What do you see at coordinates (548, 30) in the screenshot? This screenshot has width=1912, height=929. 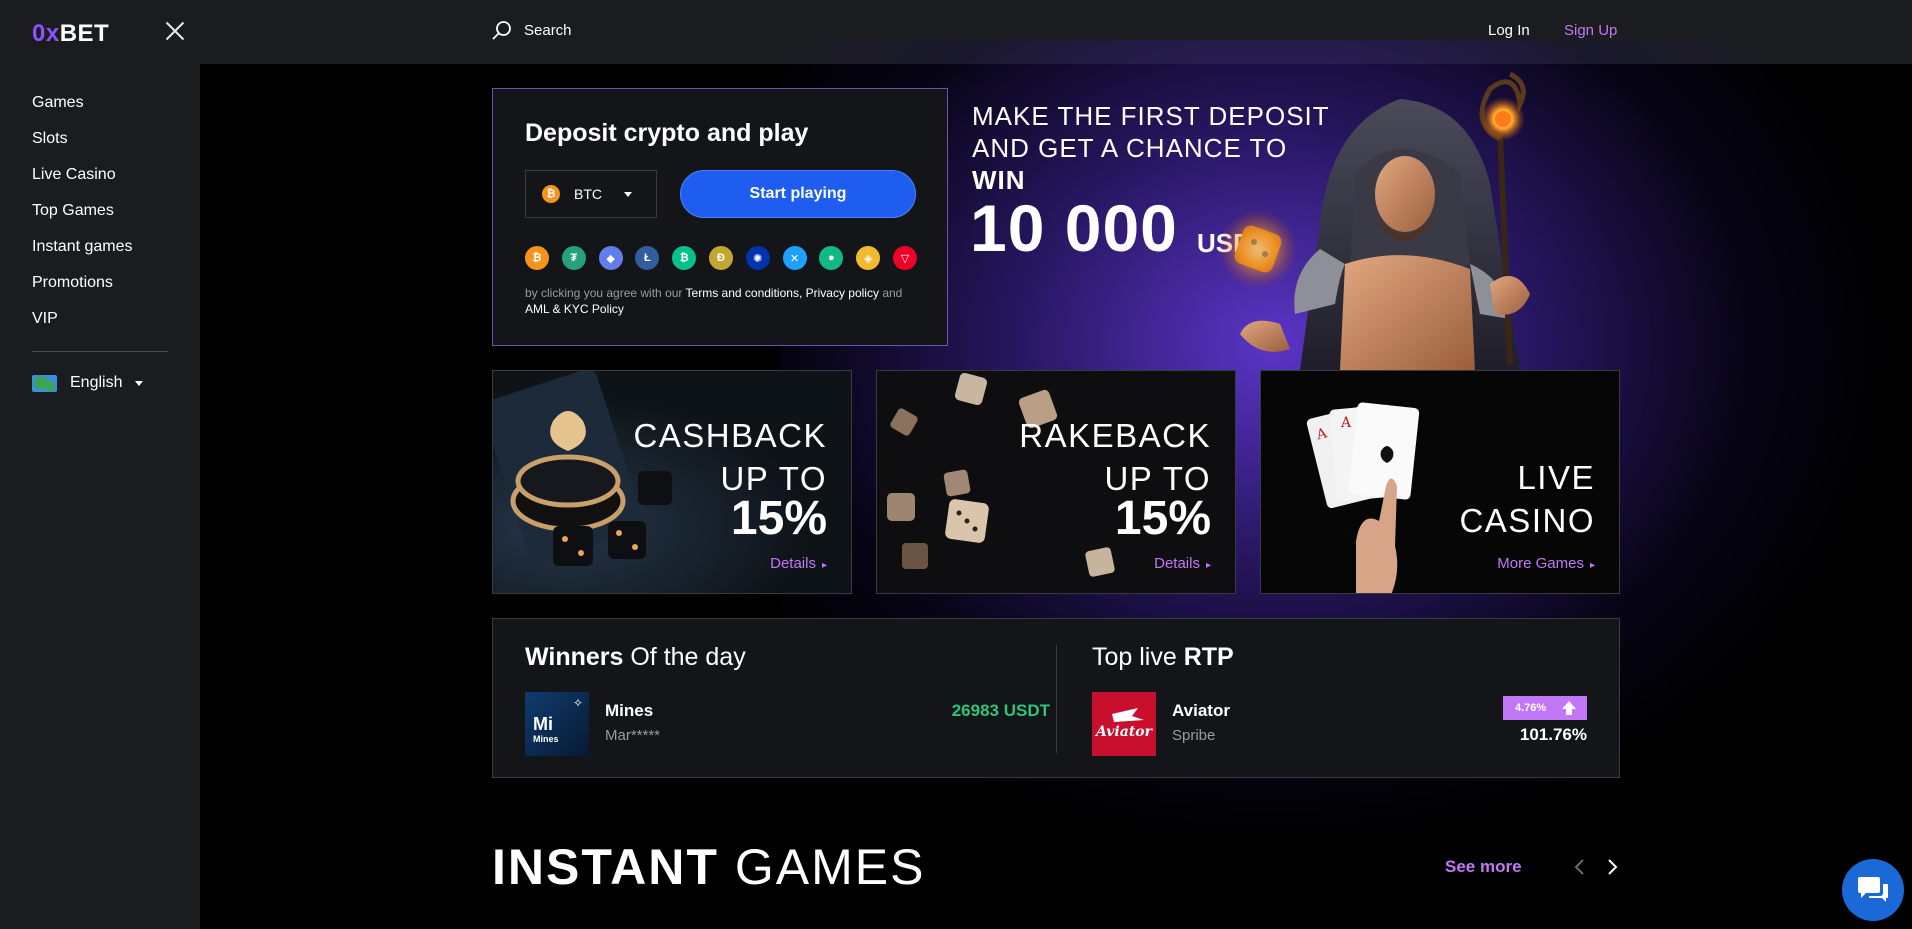 I see `search-label: Search` at bounding box center [548, 30].